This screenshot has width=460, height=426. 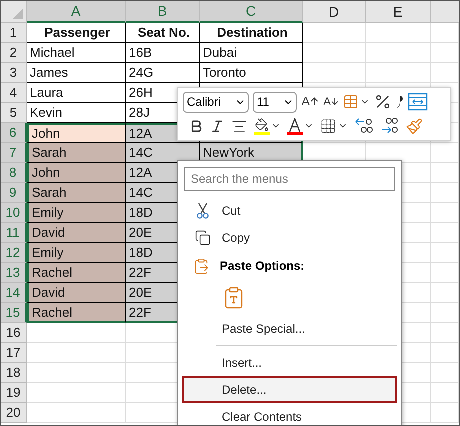 What do you see at coordinates (398, 12) in the screenshot?
I see `column-header: E` at bounding box center [398, 12].